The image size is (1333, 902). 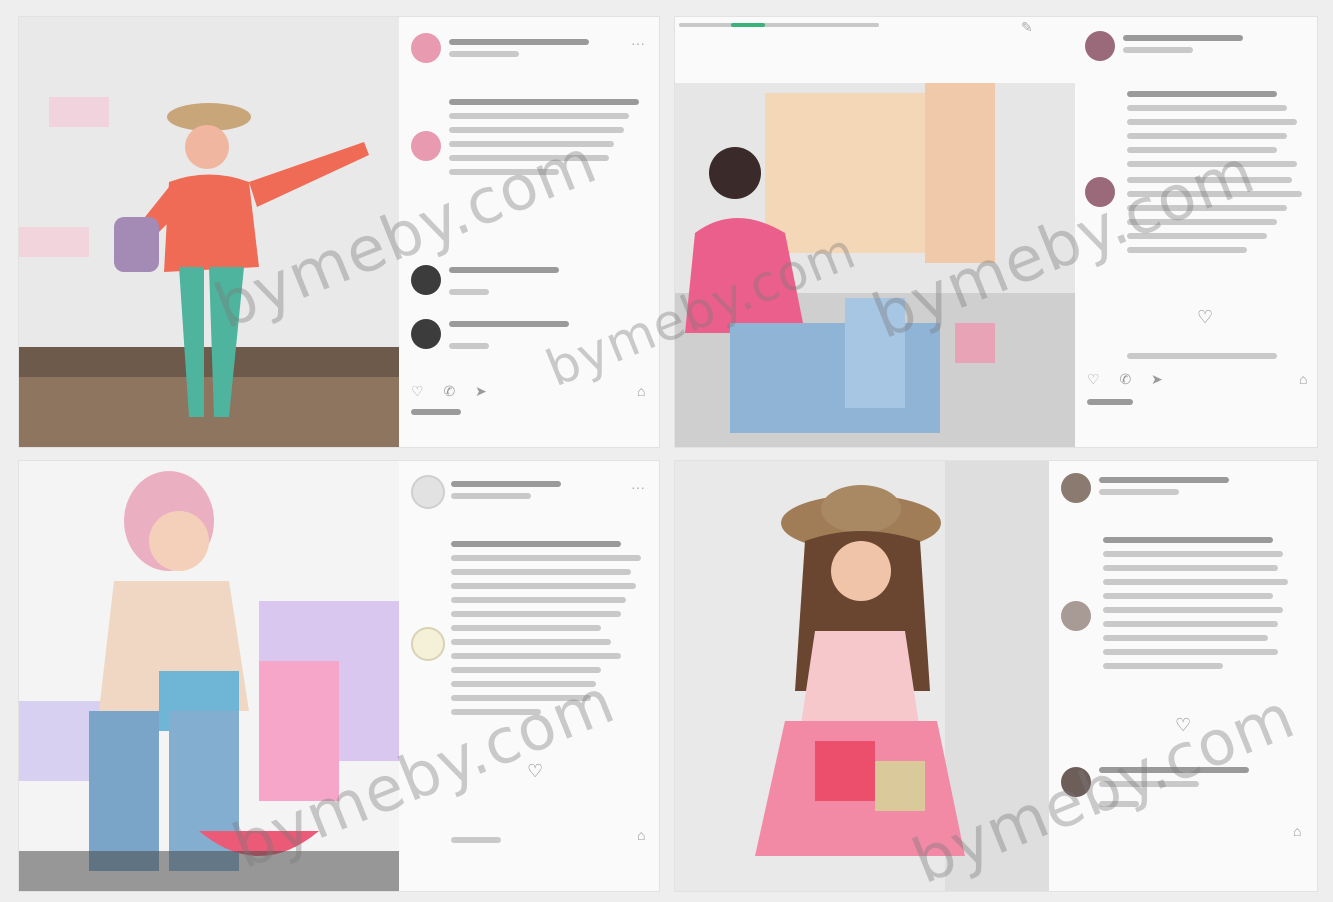 I want to click on photo-1-illustration, so click(x=209, y=272).